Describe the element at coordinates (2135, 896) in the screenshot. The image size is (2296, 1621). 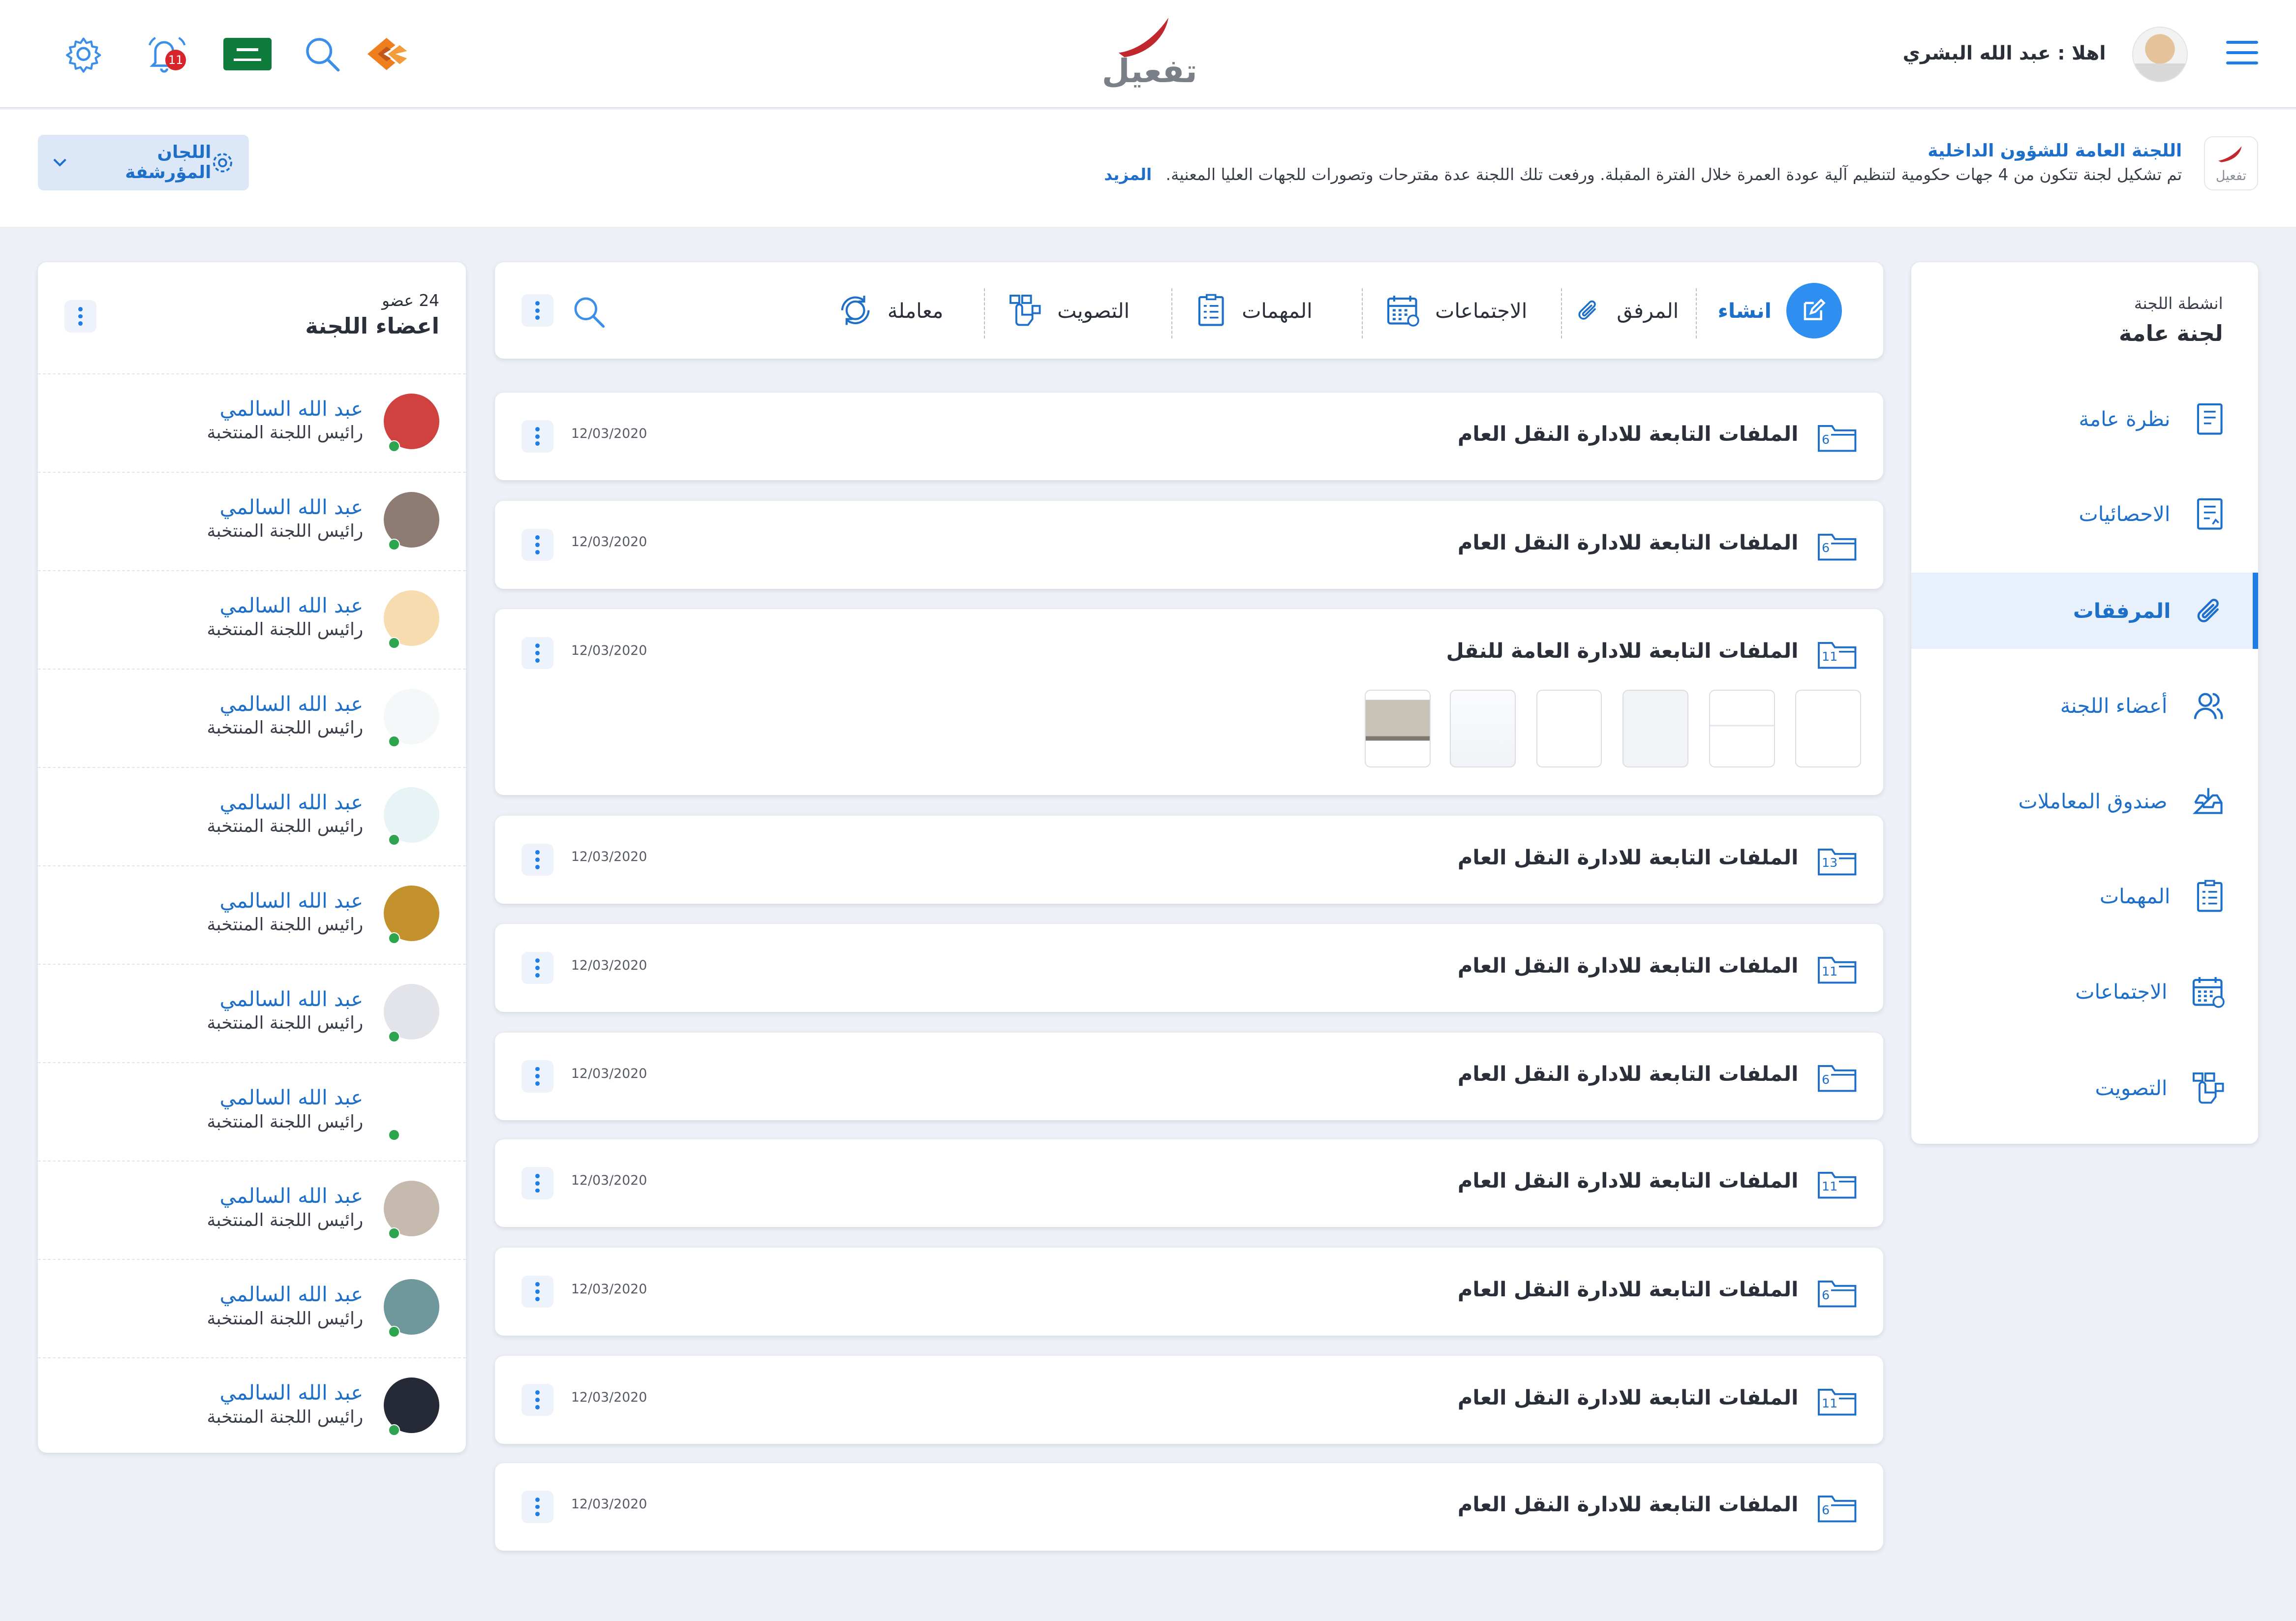
I see `nav-item-label: المهمات` at that location.